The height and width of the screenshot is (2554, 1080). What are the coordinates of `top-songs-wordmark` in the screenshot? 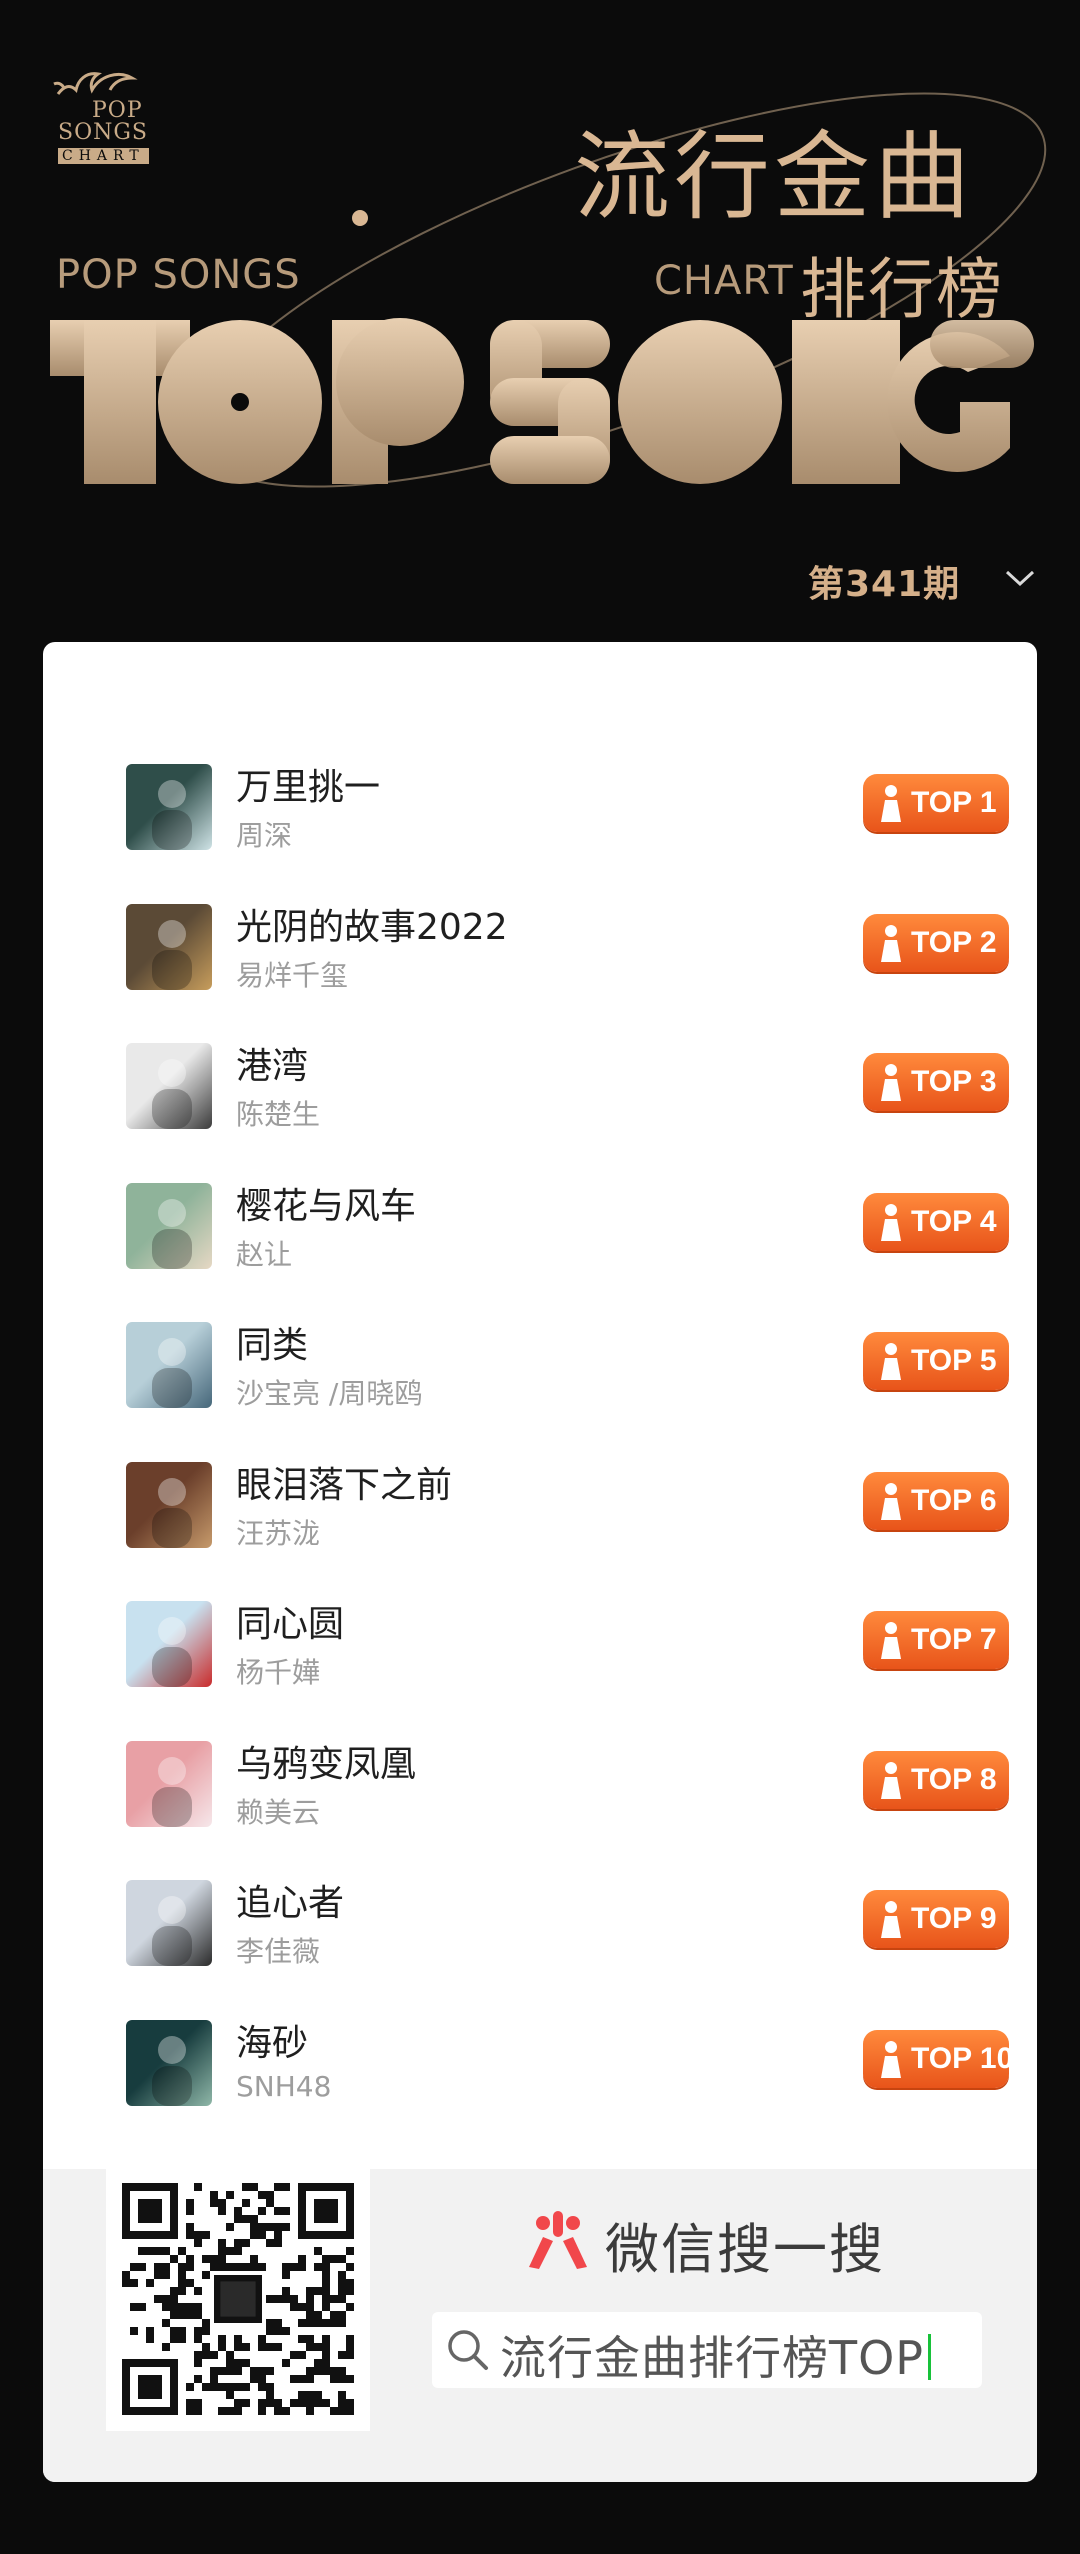 It's located at (542, 401).